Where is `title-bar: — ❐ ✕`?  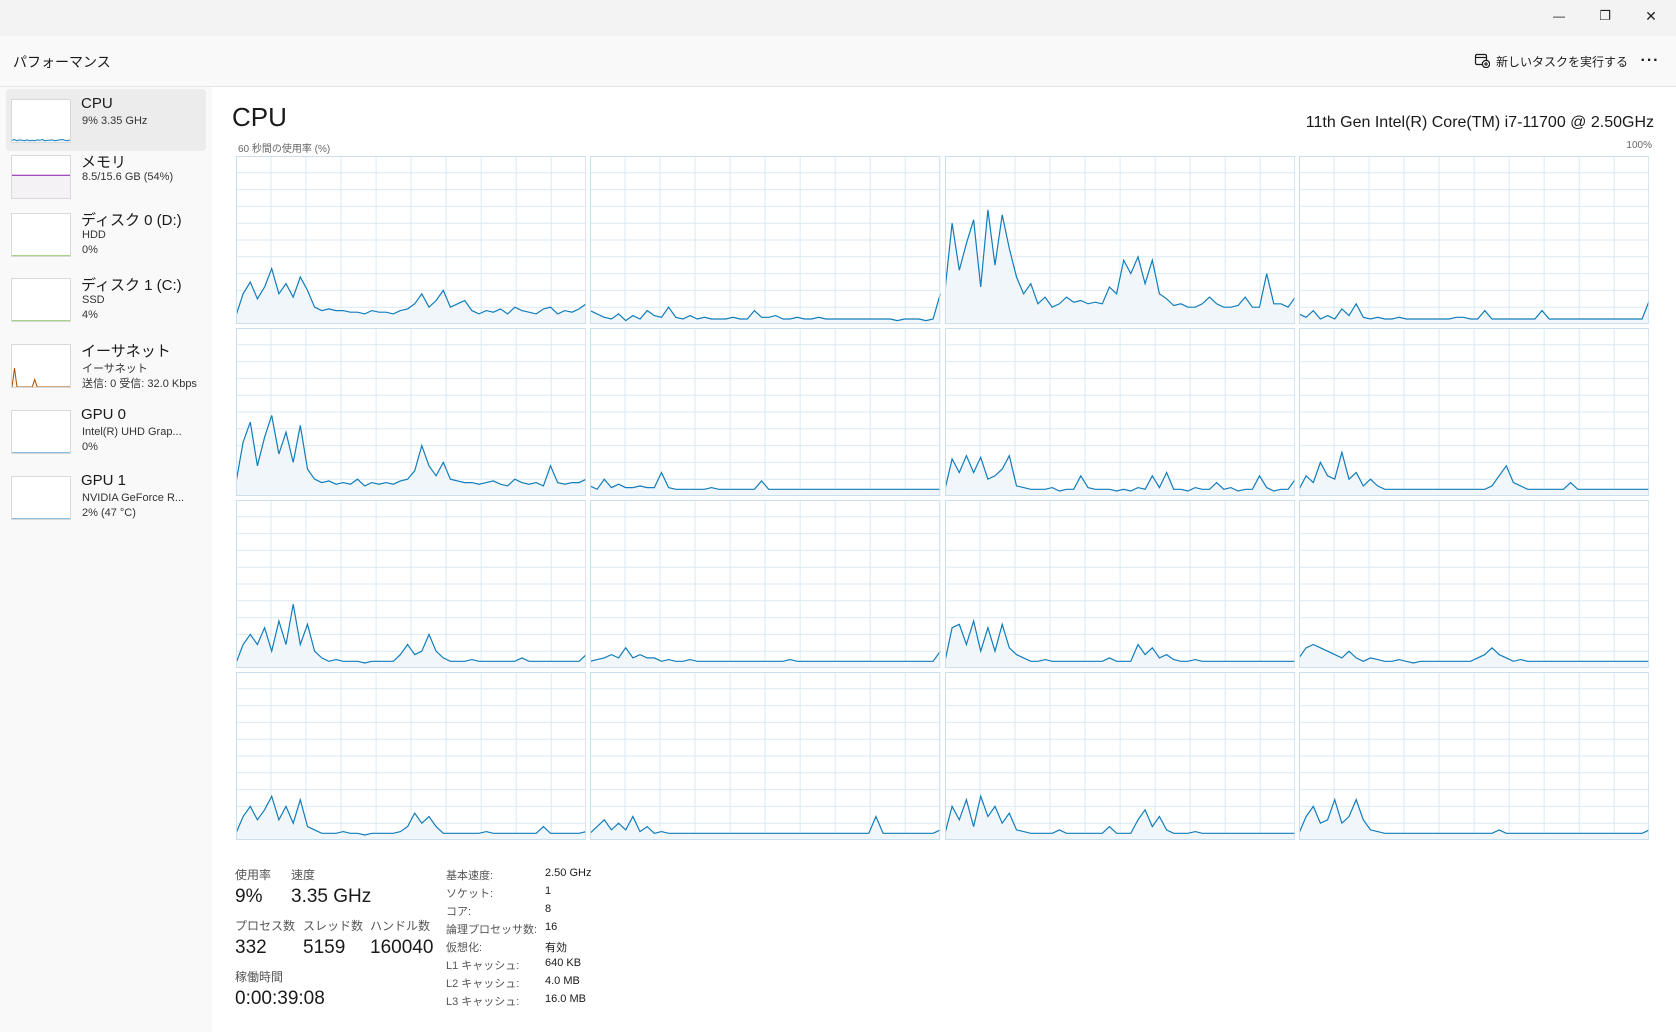
title-bar: — ❐ ✕ is located at coordinates (838, 18).